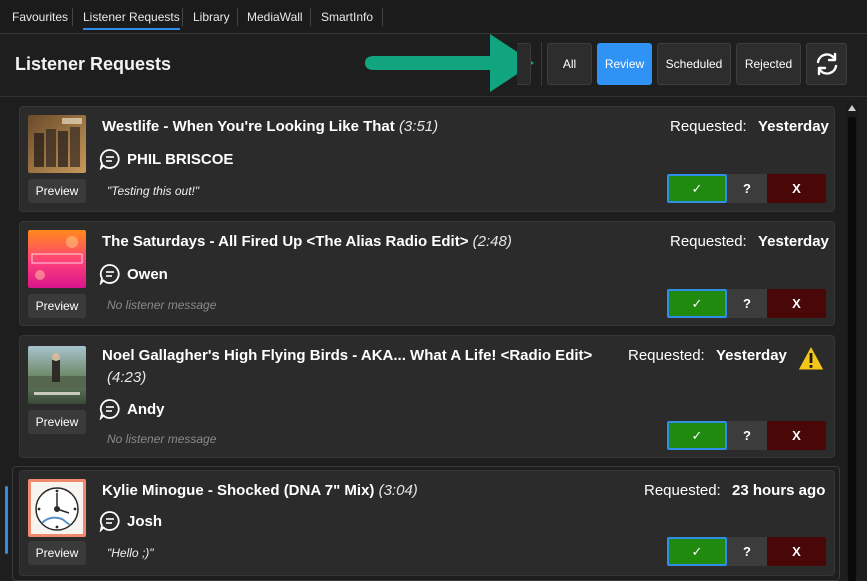  Describe the element at coordinates (238, 490) in the screenshot. I see `song-name: Kylie Minogue - Shocked (DNA 7" Mix)` at that location.